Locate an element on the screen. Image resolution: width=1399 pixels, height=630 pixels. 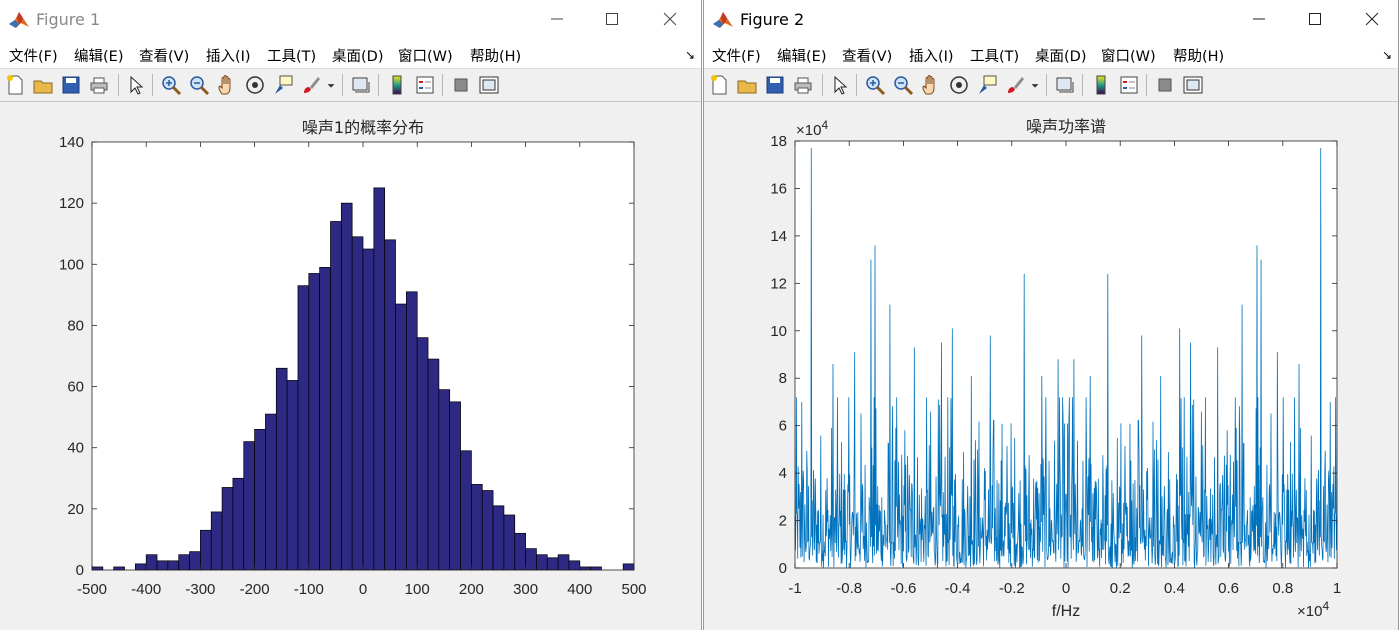
y-tick-label: 18 is located at coordinates (778, 141).